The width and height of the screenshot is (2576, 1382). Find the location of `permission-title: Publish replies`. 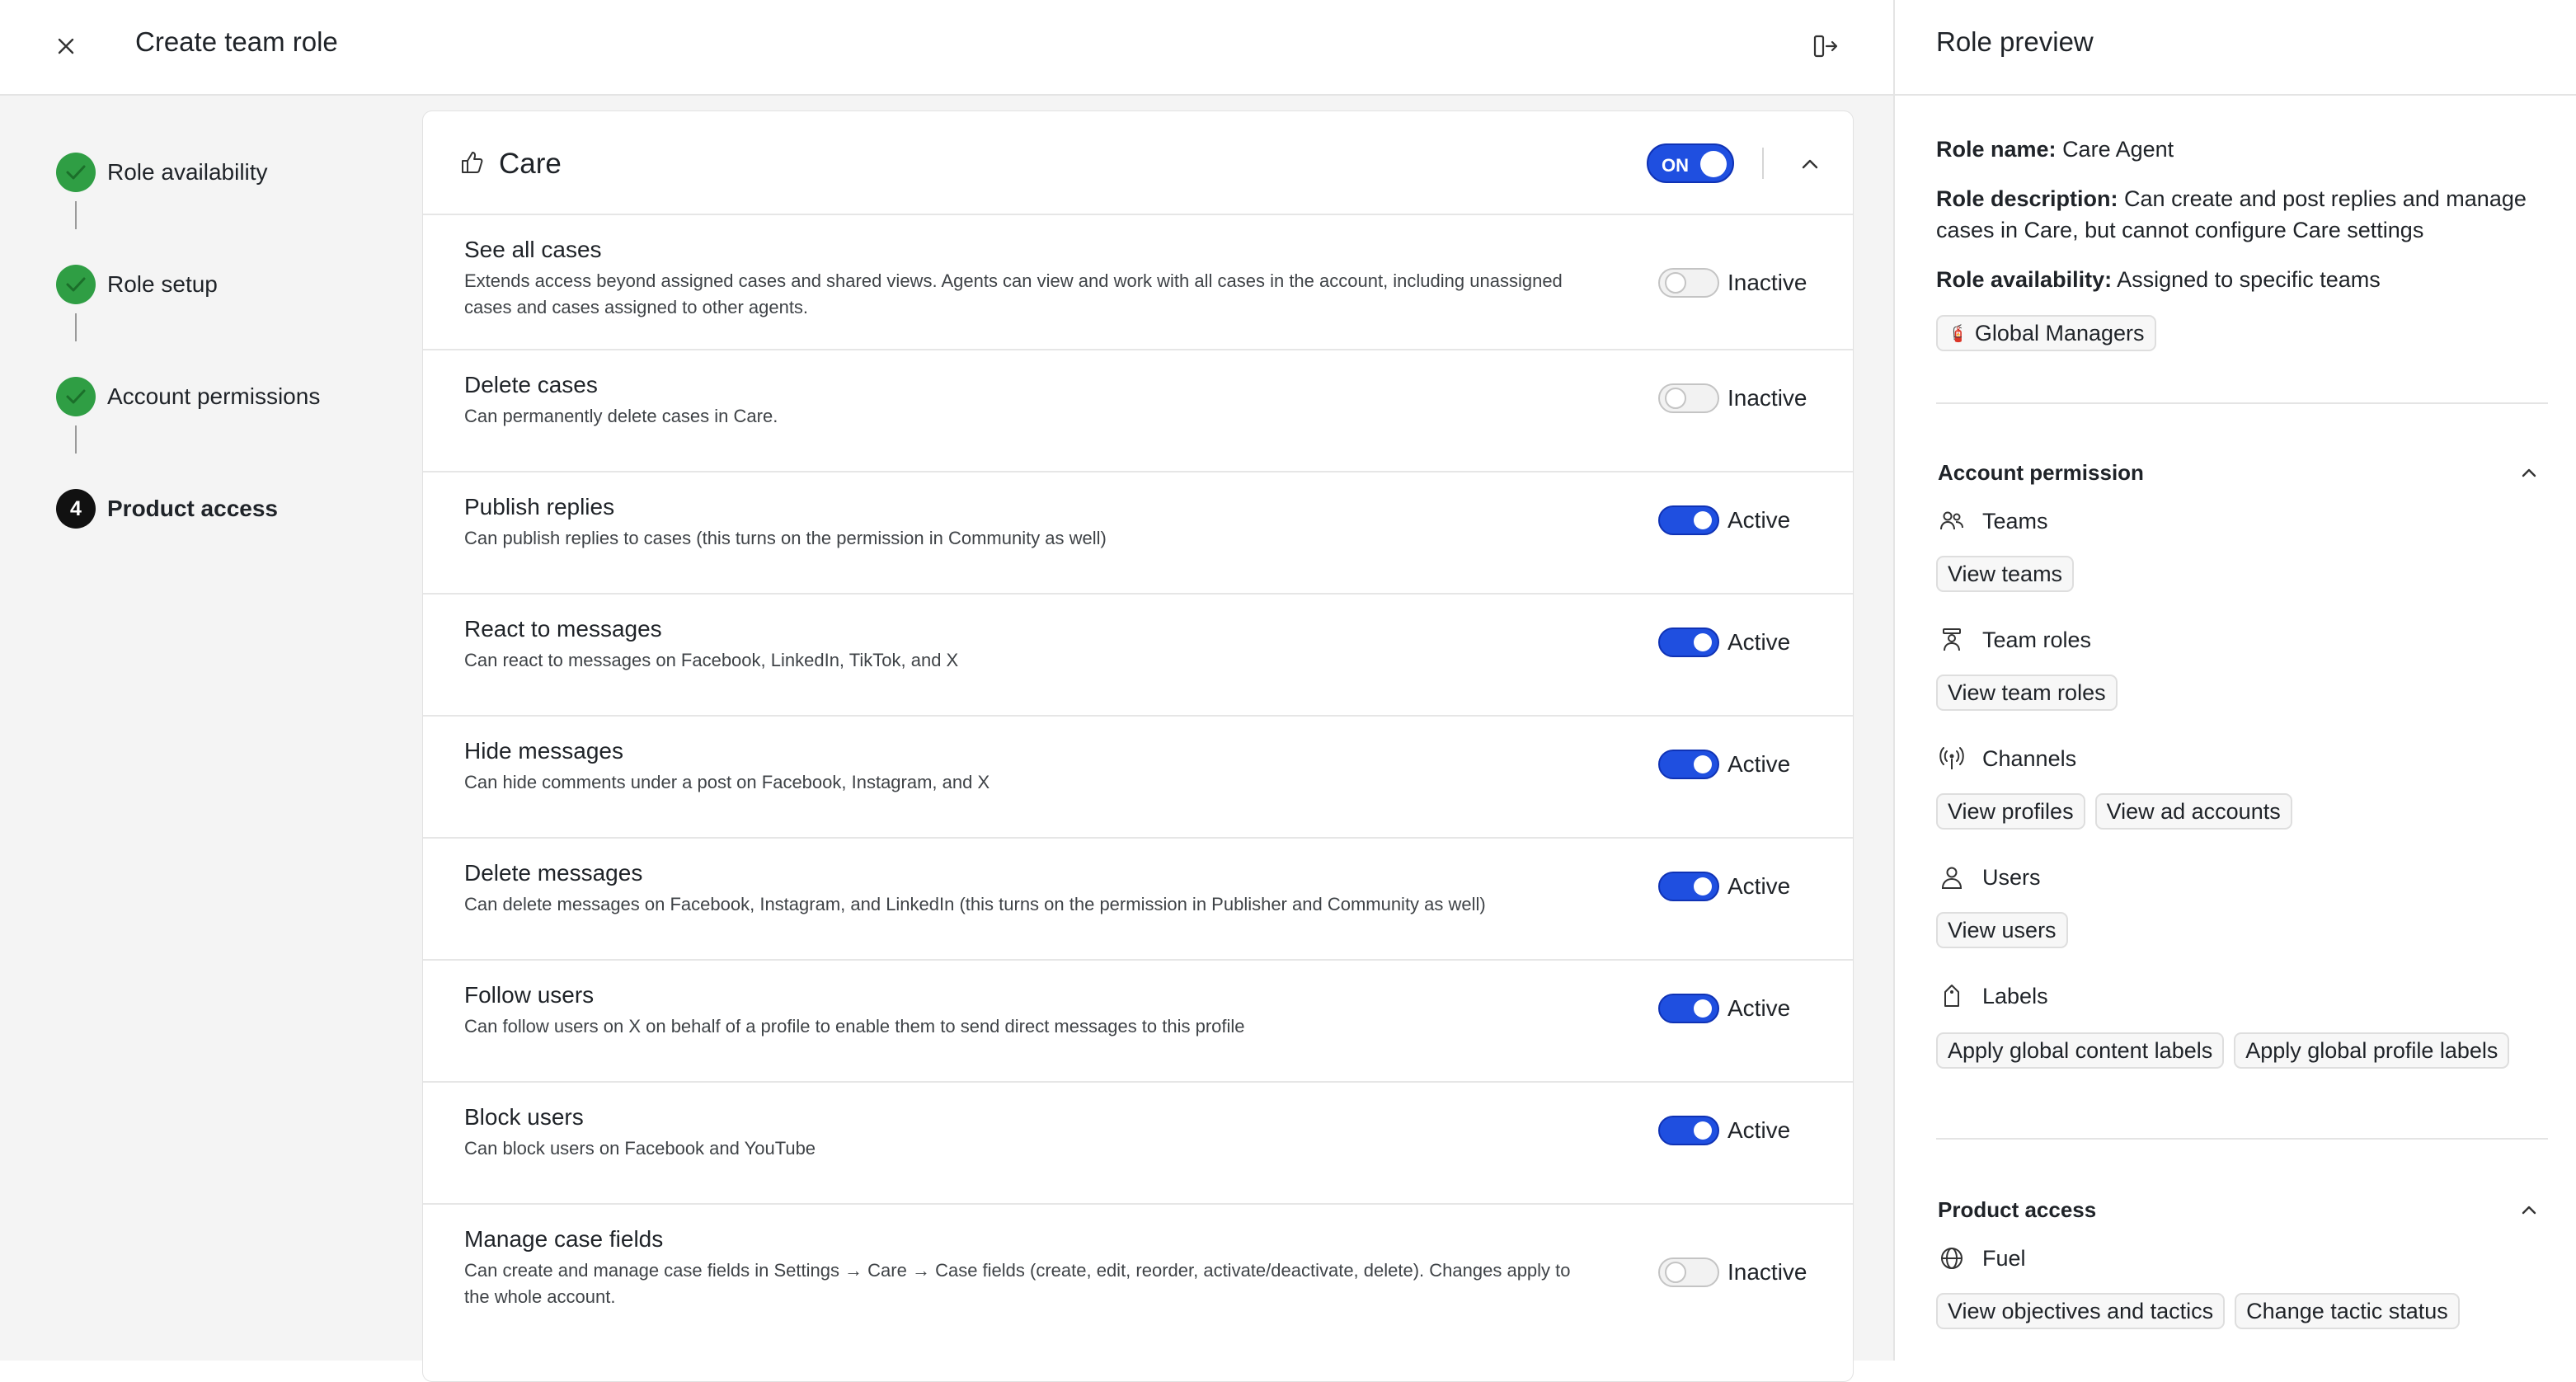

permission-title: Publish replies is located at coordinates (539, 507).